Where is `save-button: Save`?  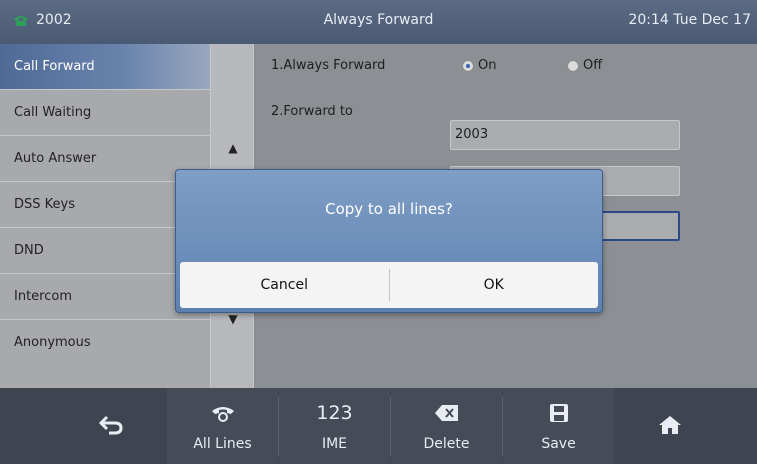 save-button: Save is located at coordinates (558, 426).